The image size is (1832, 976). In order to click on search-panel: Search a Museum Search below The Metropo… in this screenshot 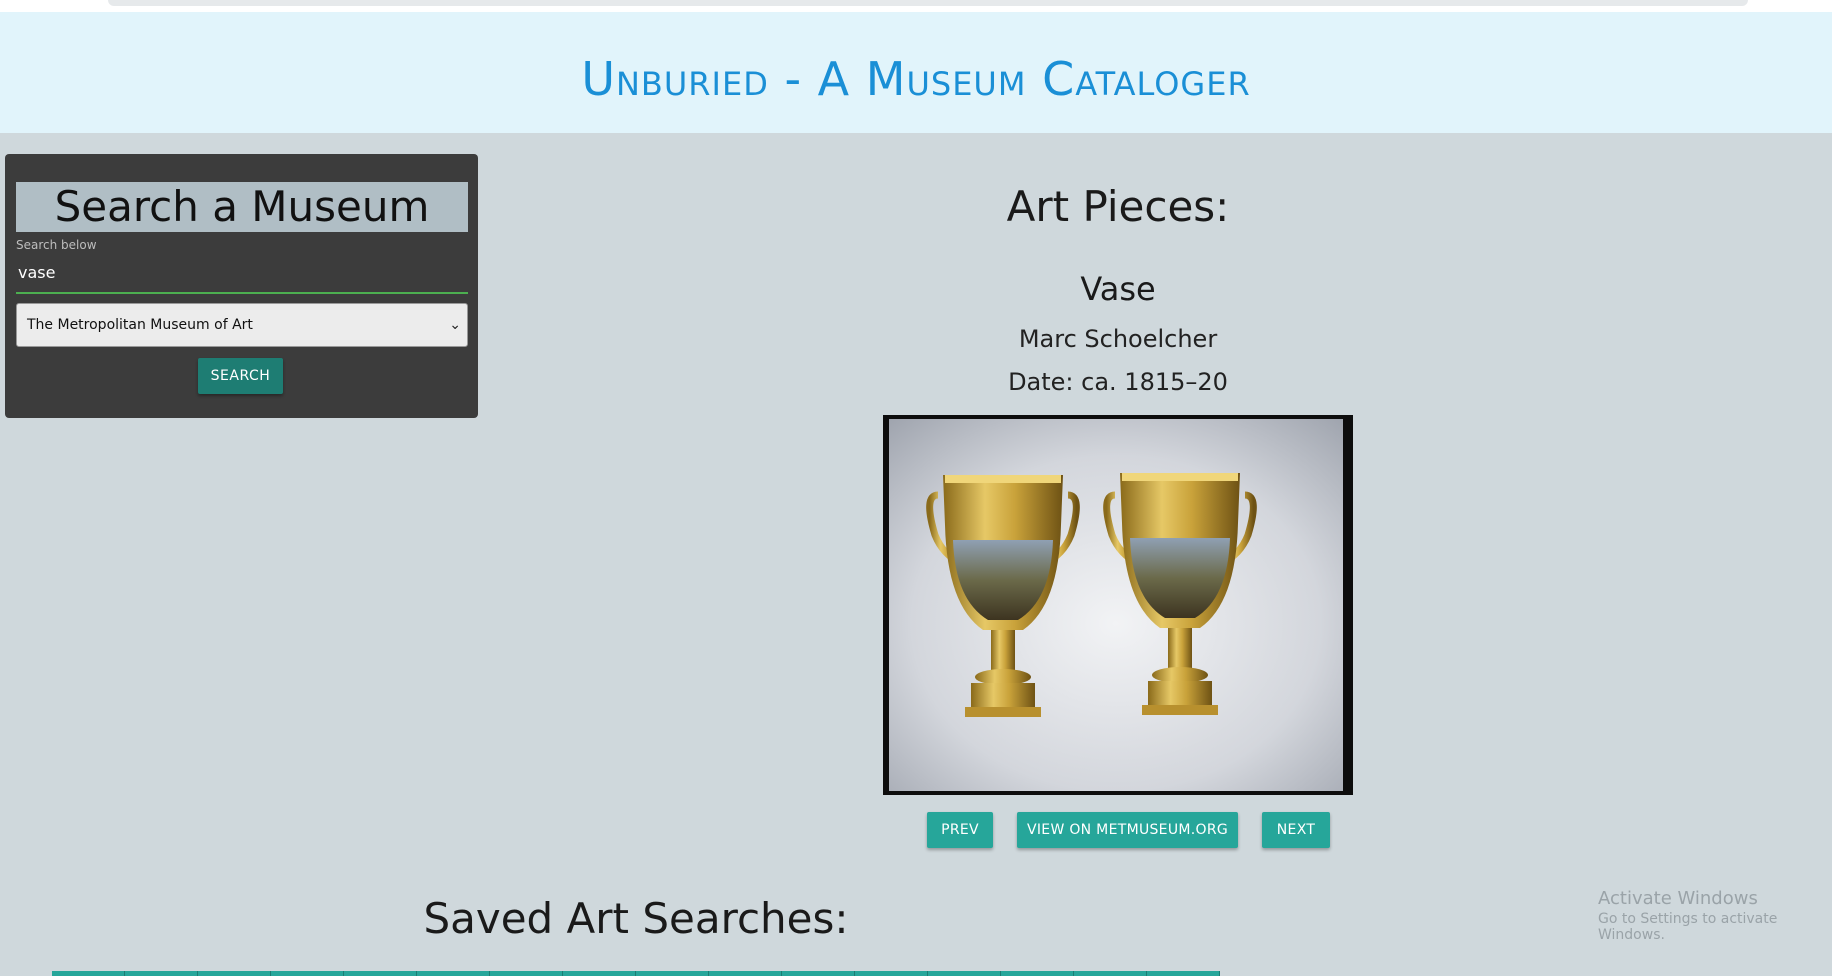, I will do `click(241, 286)`.